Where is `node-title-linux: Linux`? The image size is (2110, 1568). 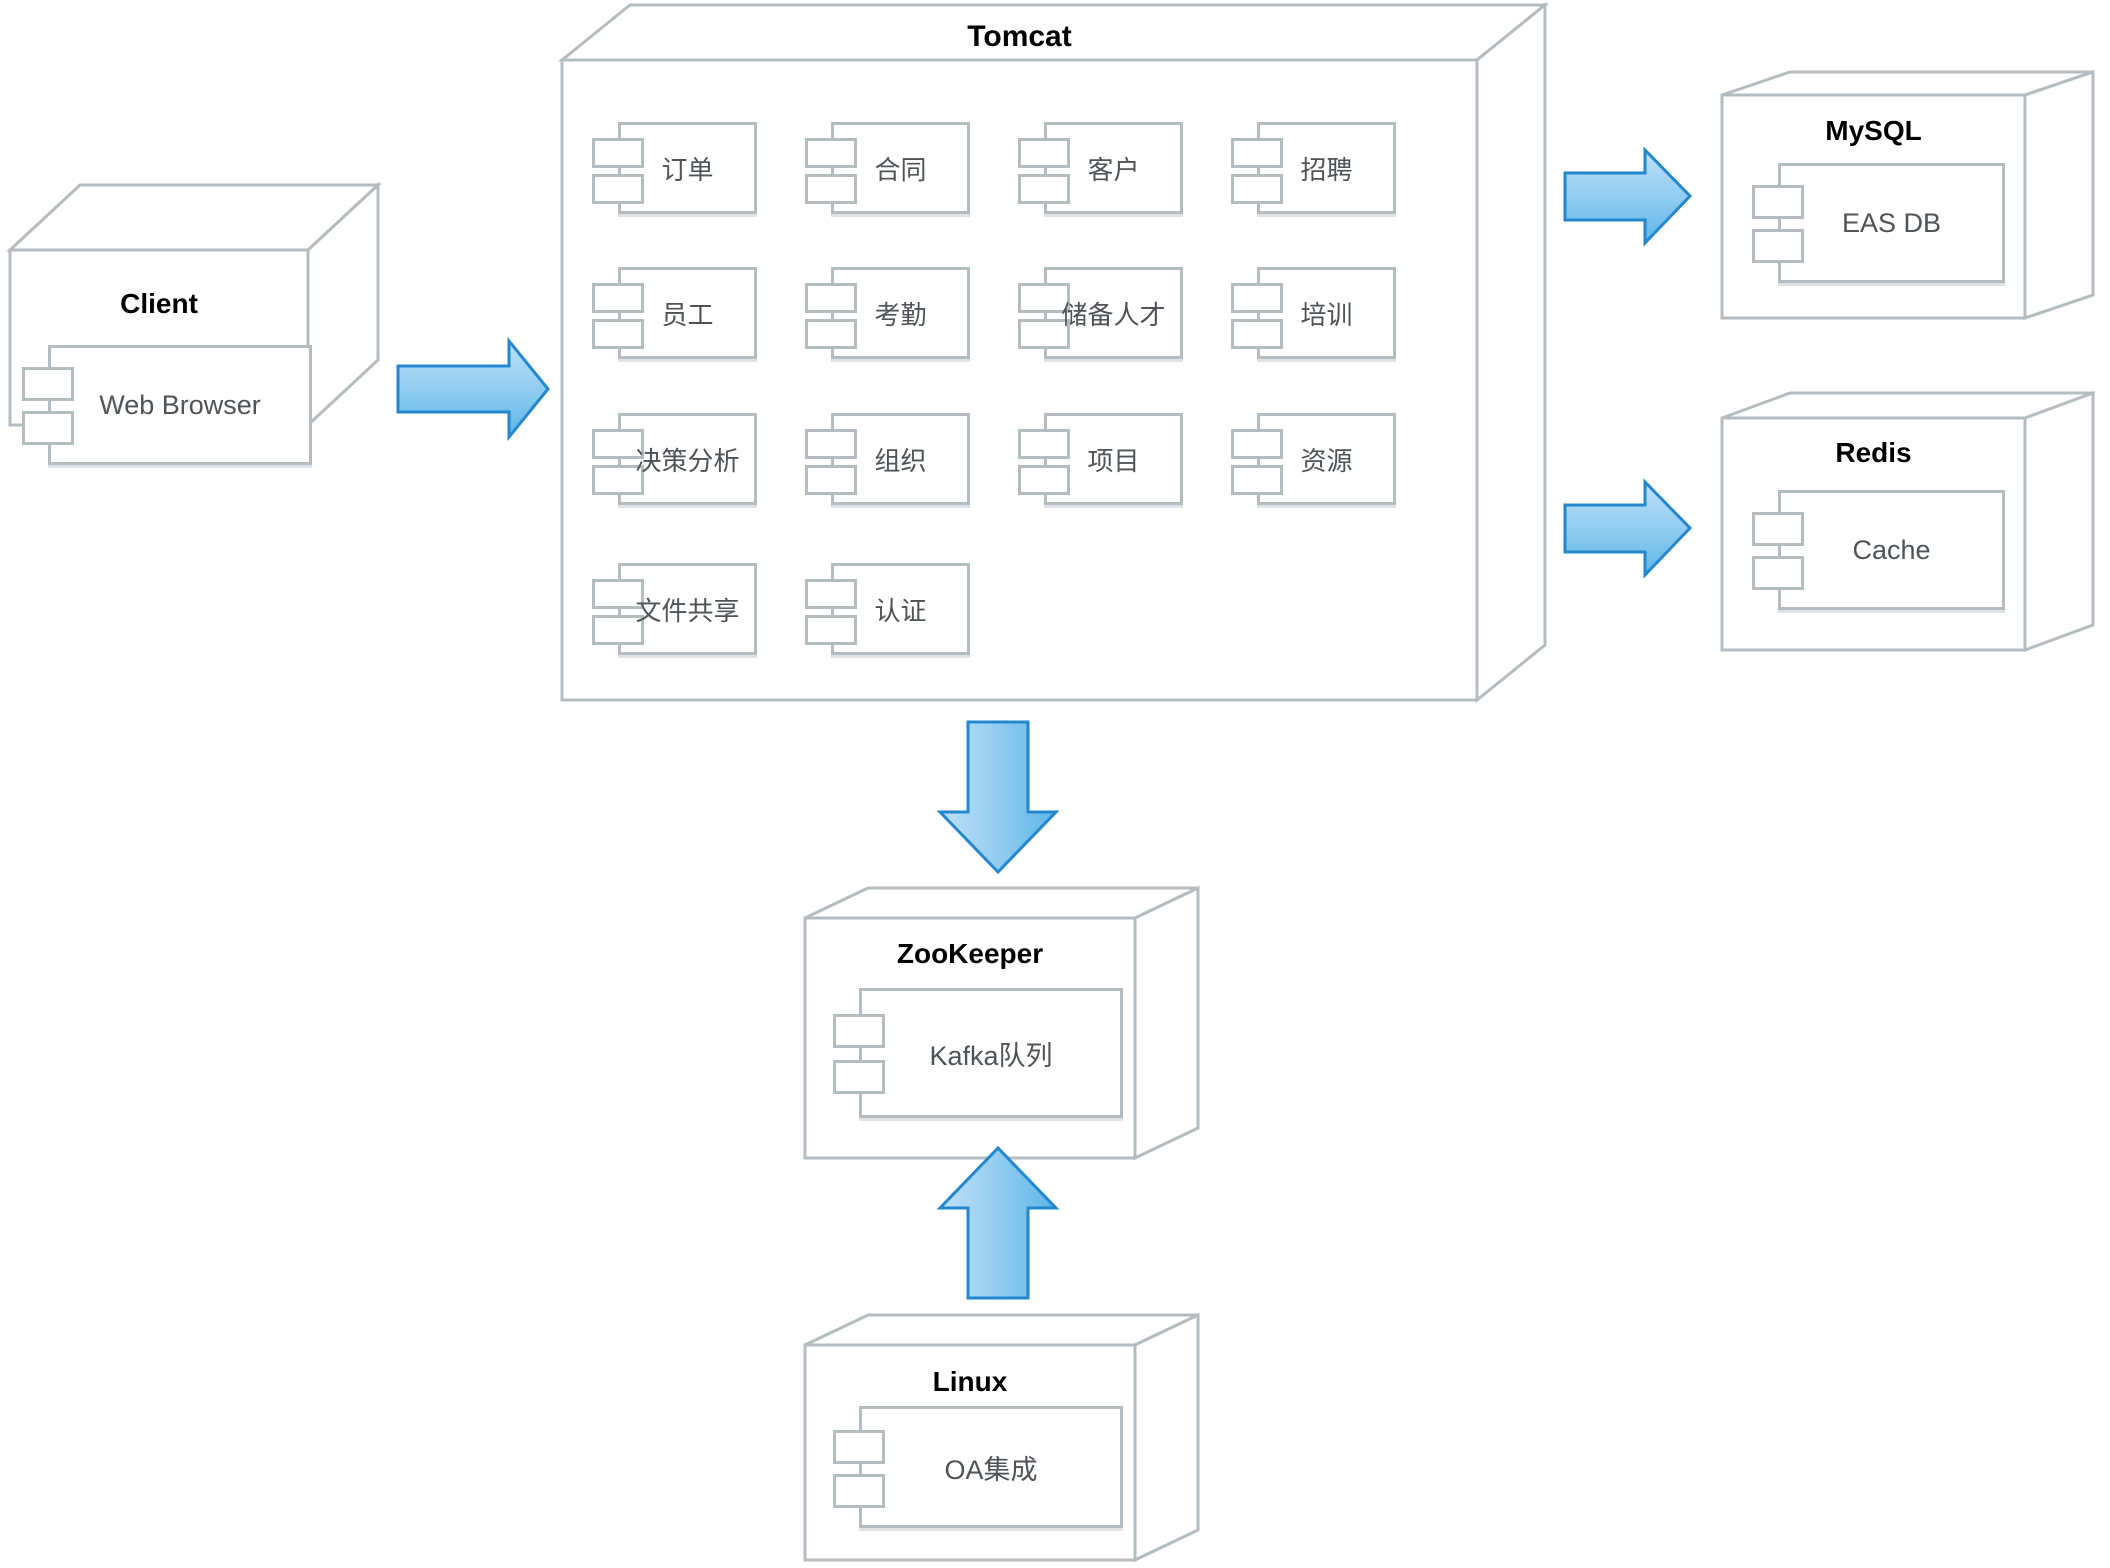 node-title-linux: Linux is located at coordinates (970, 1381).